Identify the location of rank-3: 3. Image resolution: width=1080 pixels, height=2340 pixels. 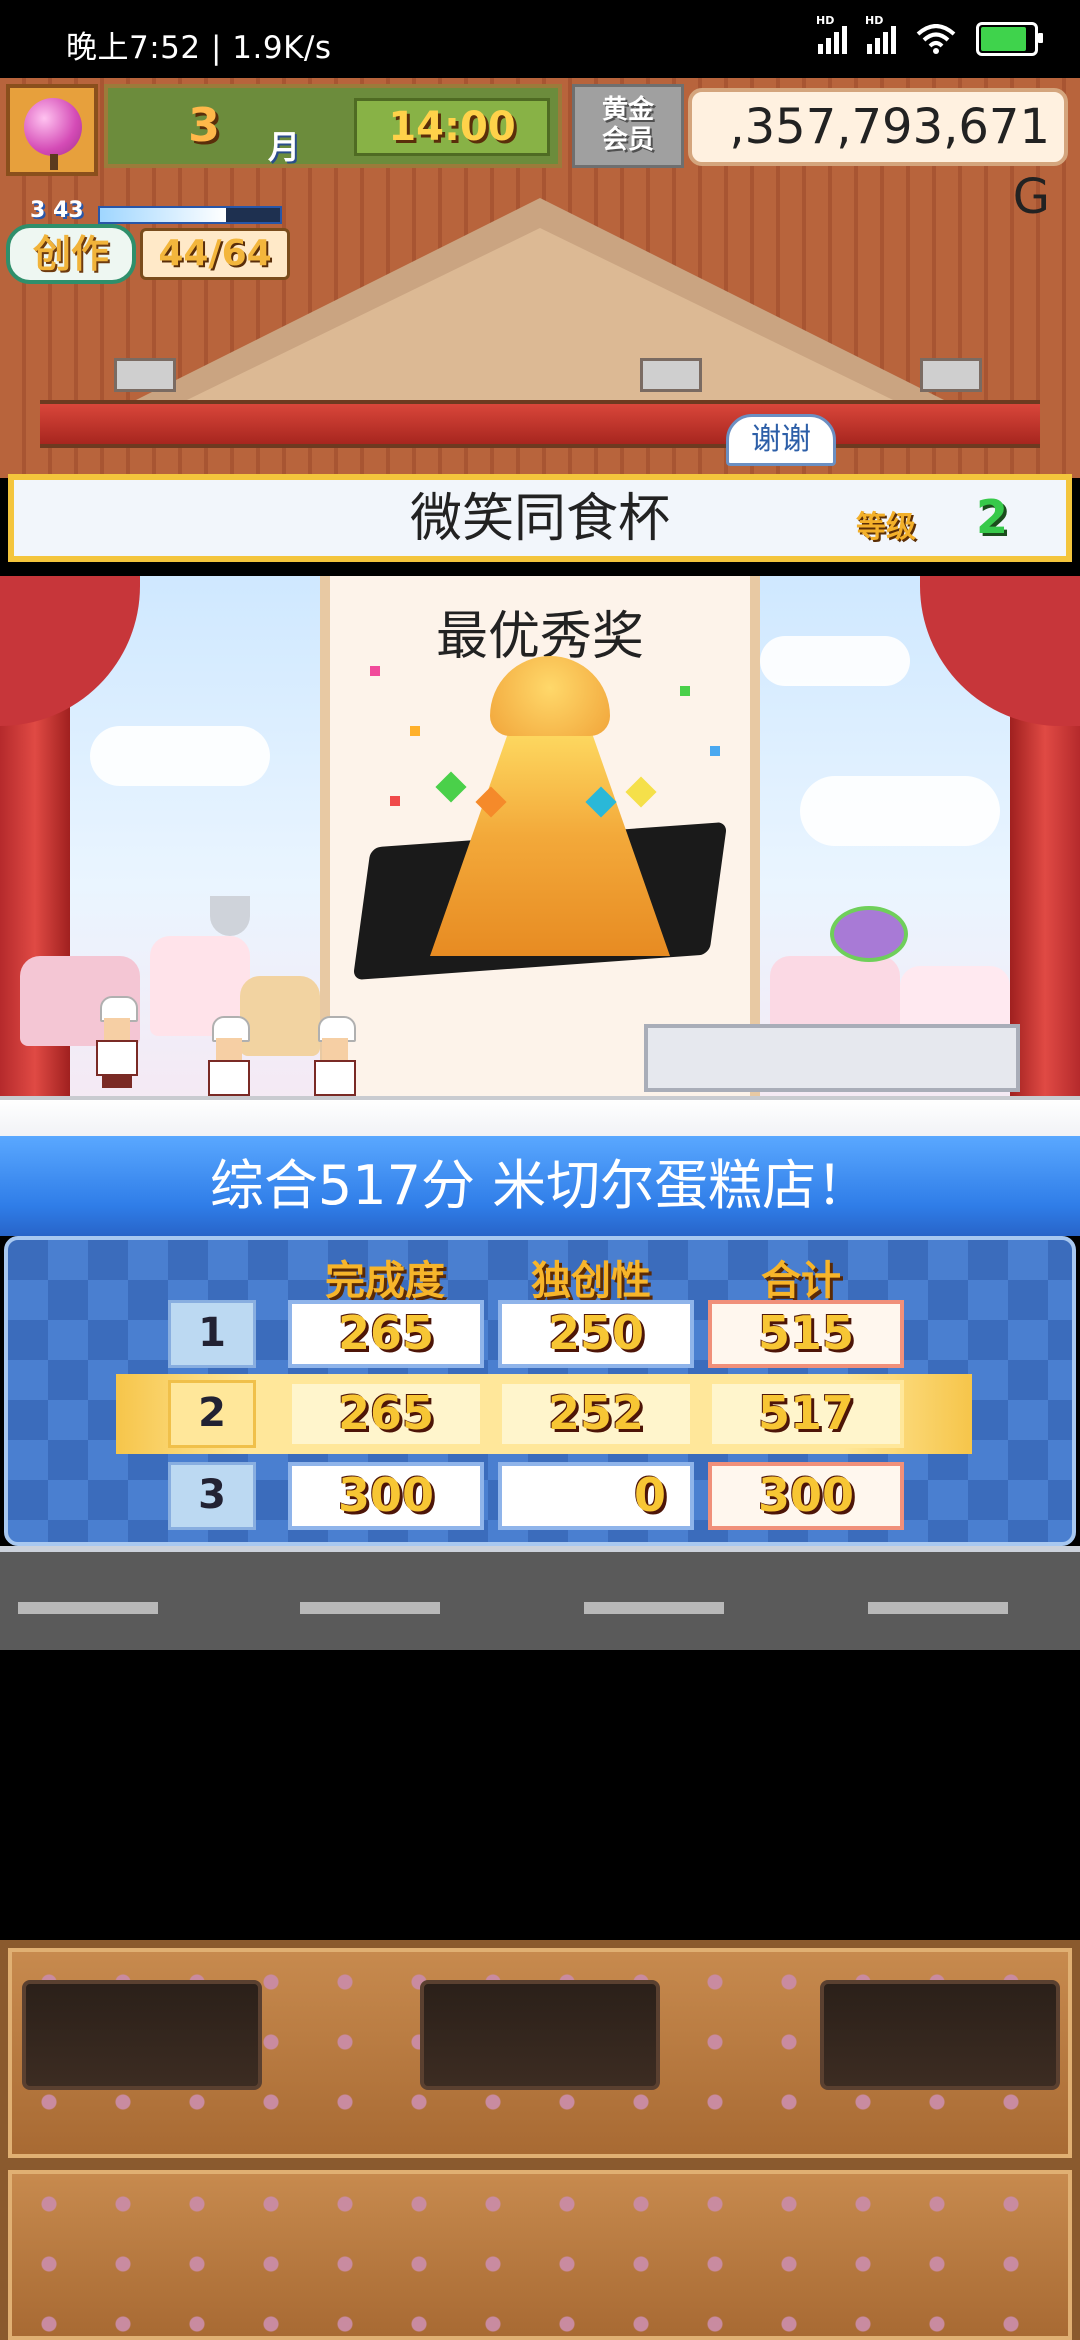
(212, 1496).